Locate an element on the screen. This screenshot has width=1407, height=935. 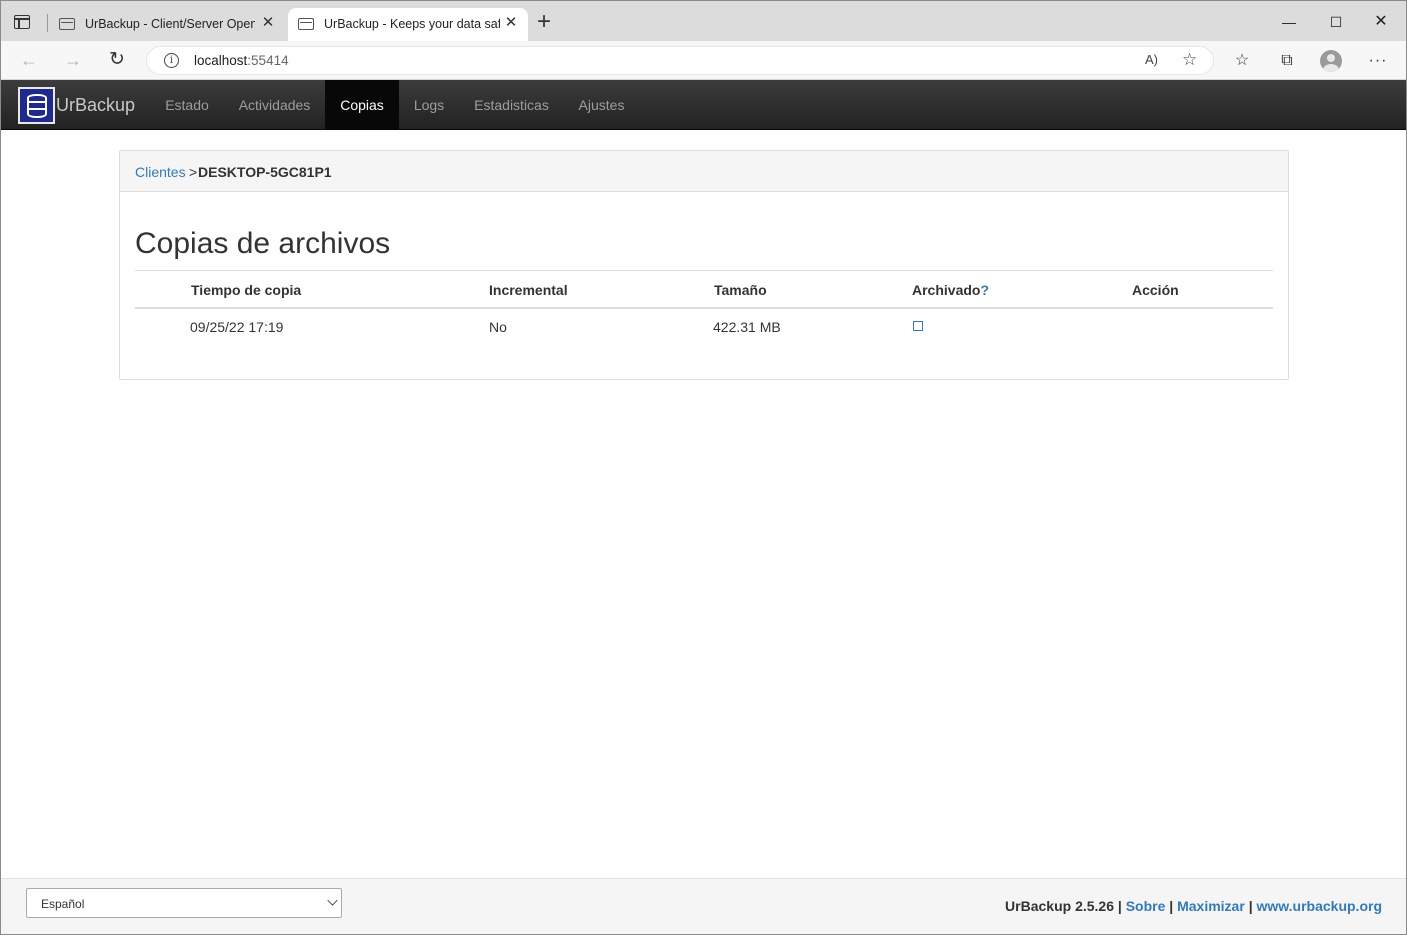
tab-title: UrBackup - Keeps your data safe is located at coordinates (412, 24).